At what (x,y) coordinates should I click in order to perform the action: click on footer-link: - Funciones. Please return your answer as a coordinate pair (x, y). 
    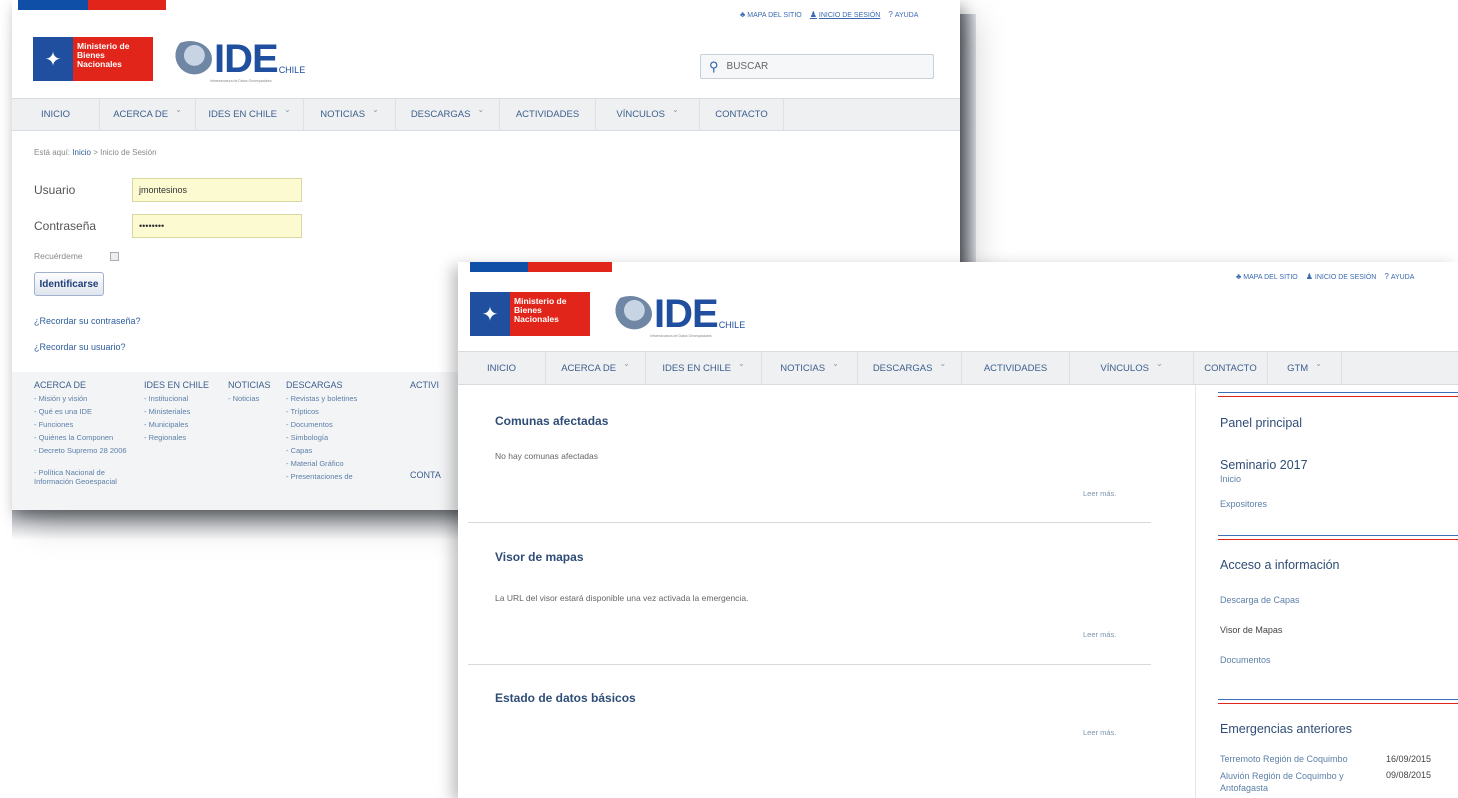
    Looking at the image, I should click on (53, 424).